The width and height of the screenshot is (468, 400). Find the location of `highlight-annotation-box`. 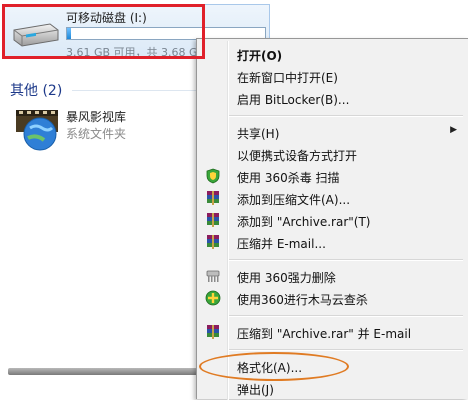

highlight-annotation-box is located at coordinates (103, 31).